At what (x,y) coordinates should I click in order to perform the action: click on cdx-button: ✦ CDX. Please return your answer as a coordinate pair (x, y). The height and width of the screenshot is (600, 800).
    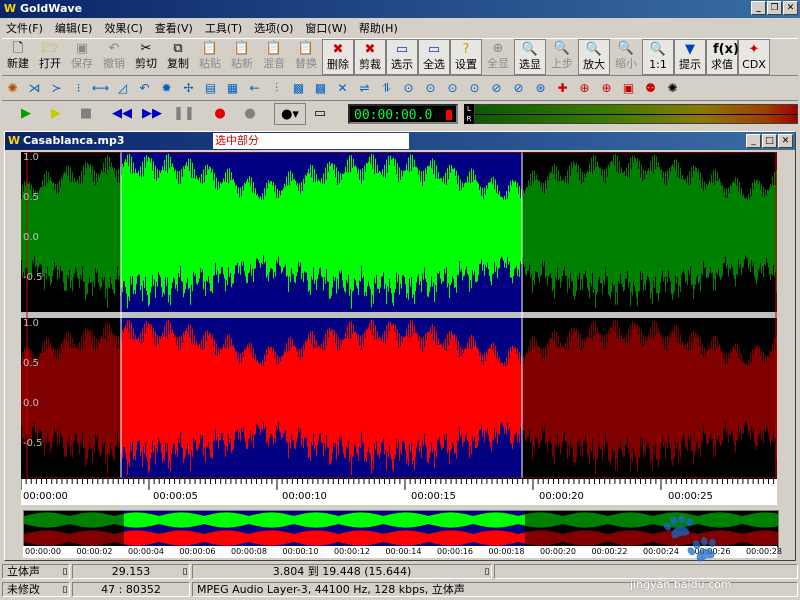
    Looking at the image, I should click on (754, 57).